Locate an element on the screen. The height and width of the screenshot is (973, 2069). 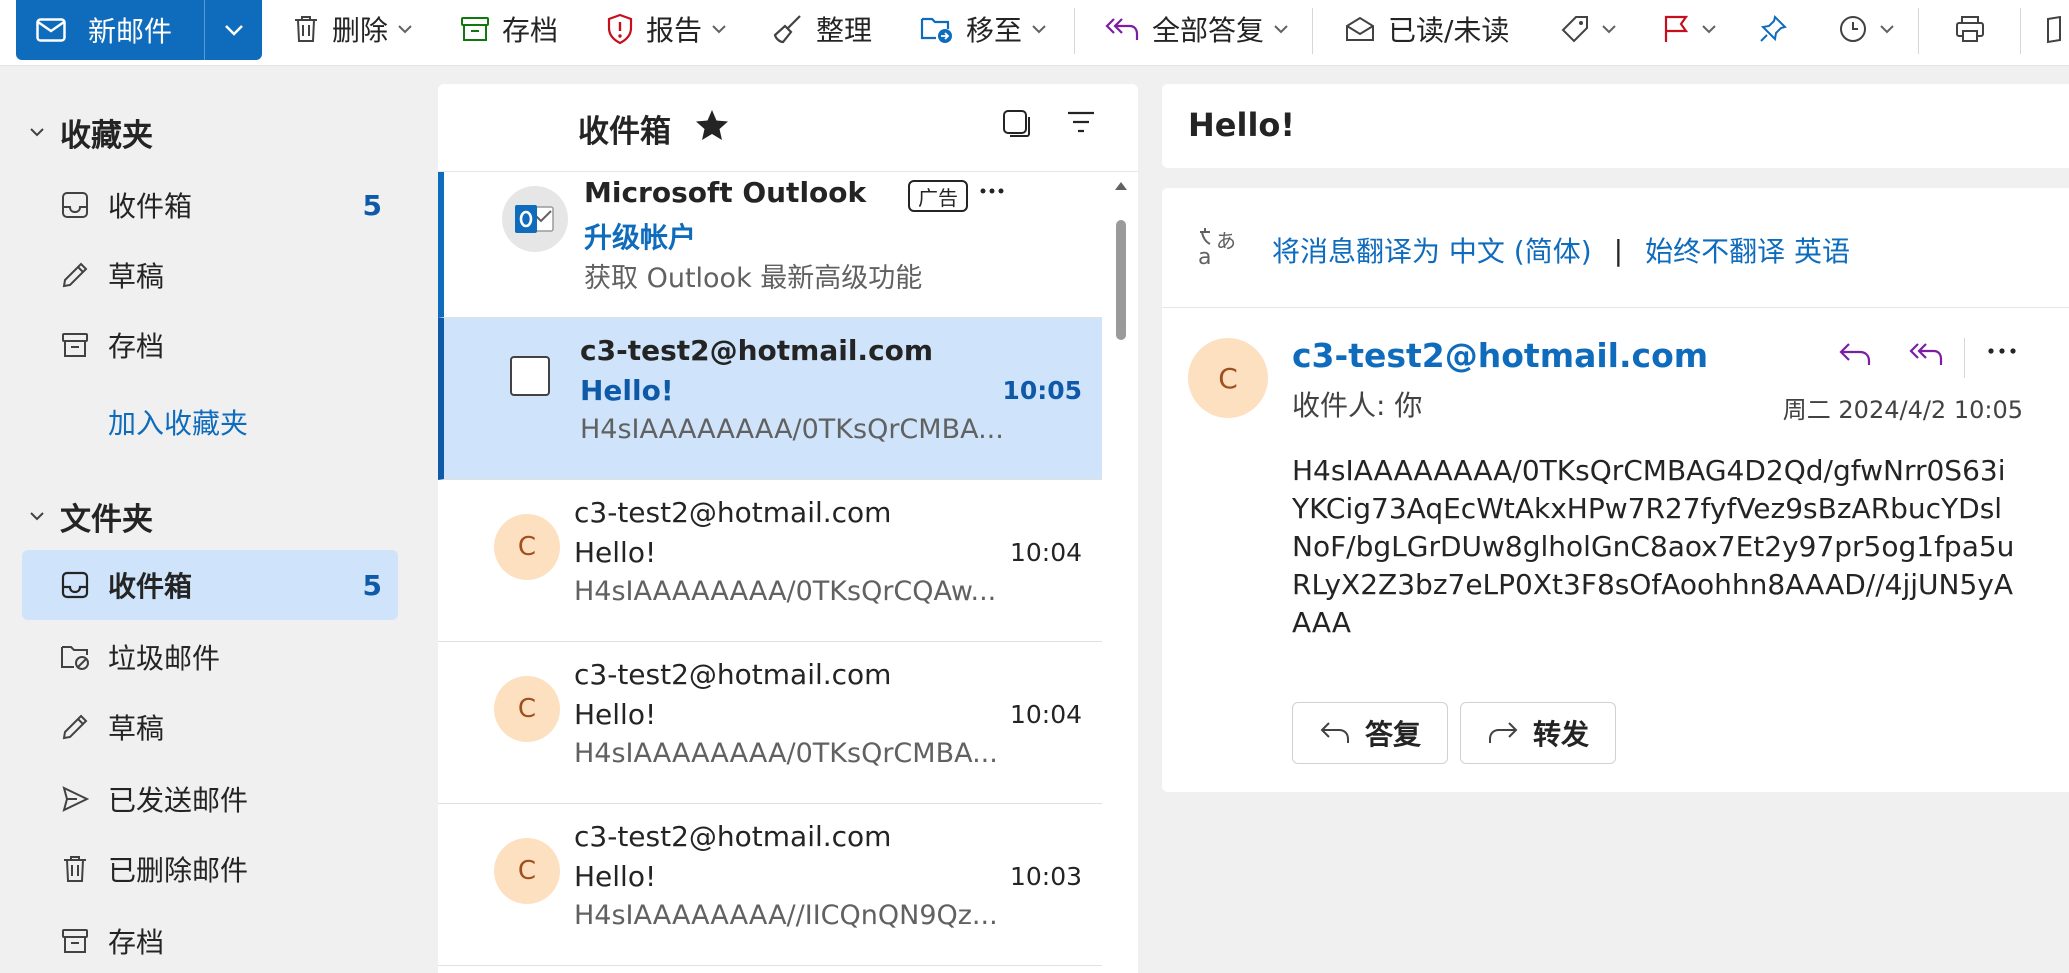
forward-button: 转发 is located at coordinates (1538, 733).